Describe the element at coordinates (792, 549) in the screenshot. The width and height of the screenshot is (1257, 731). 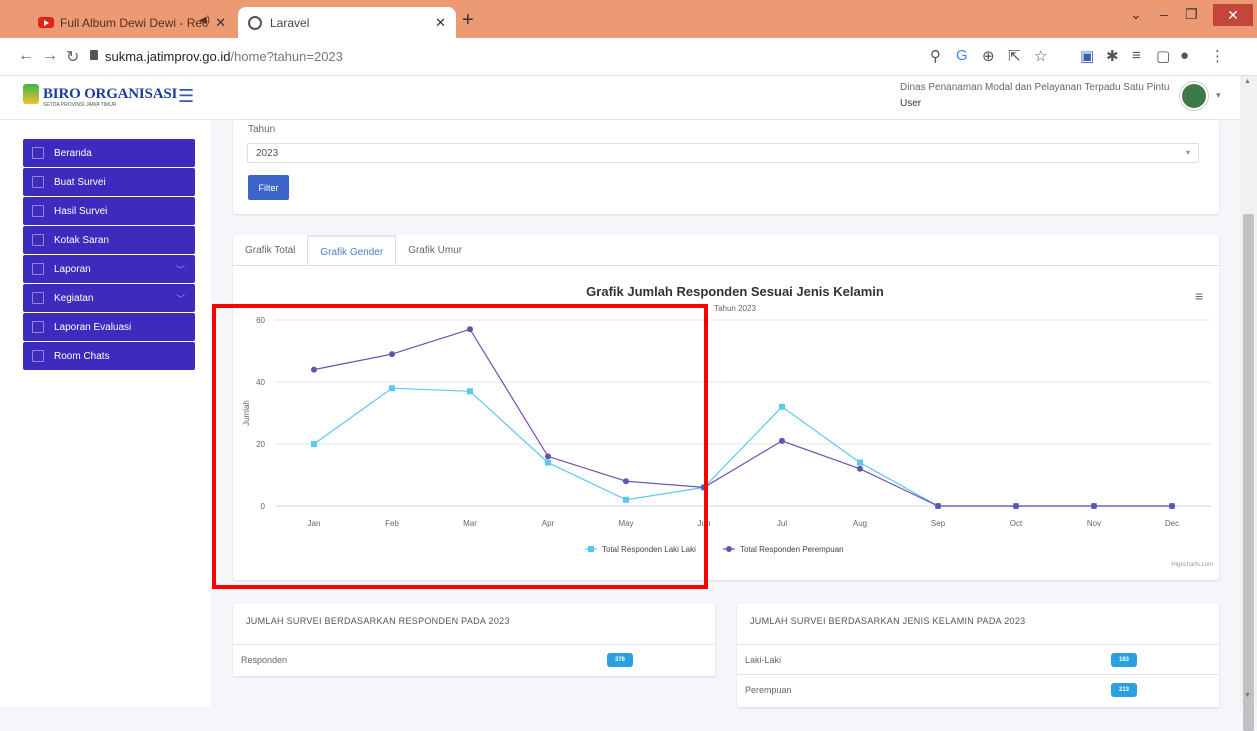
I see `legend-label: Total Responden Perempuan` at that location.